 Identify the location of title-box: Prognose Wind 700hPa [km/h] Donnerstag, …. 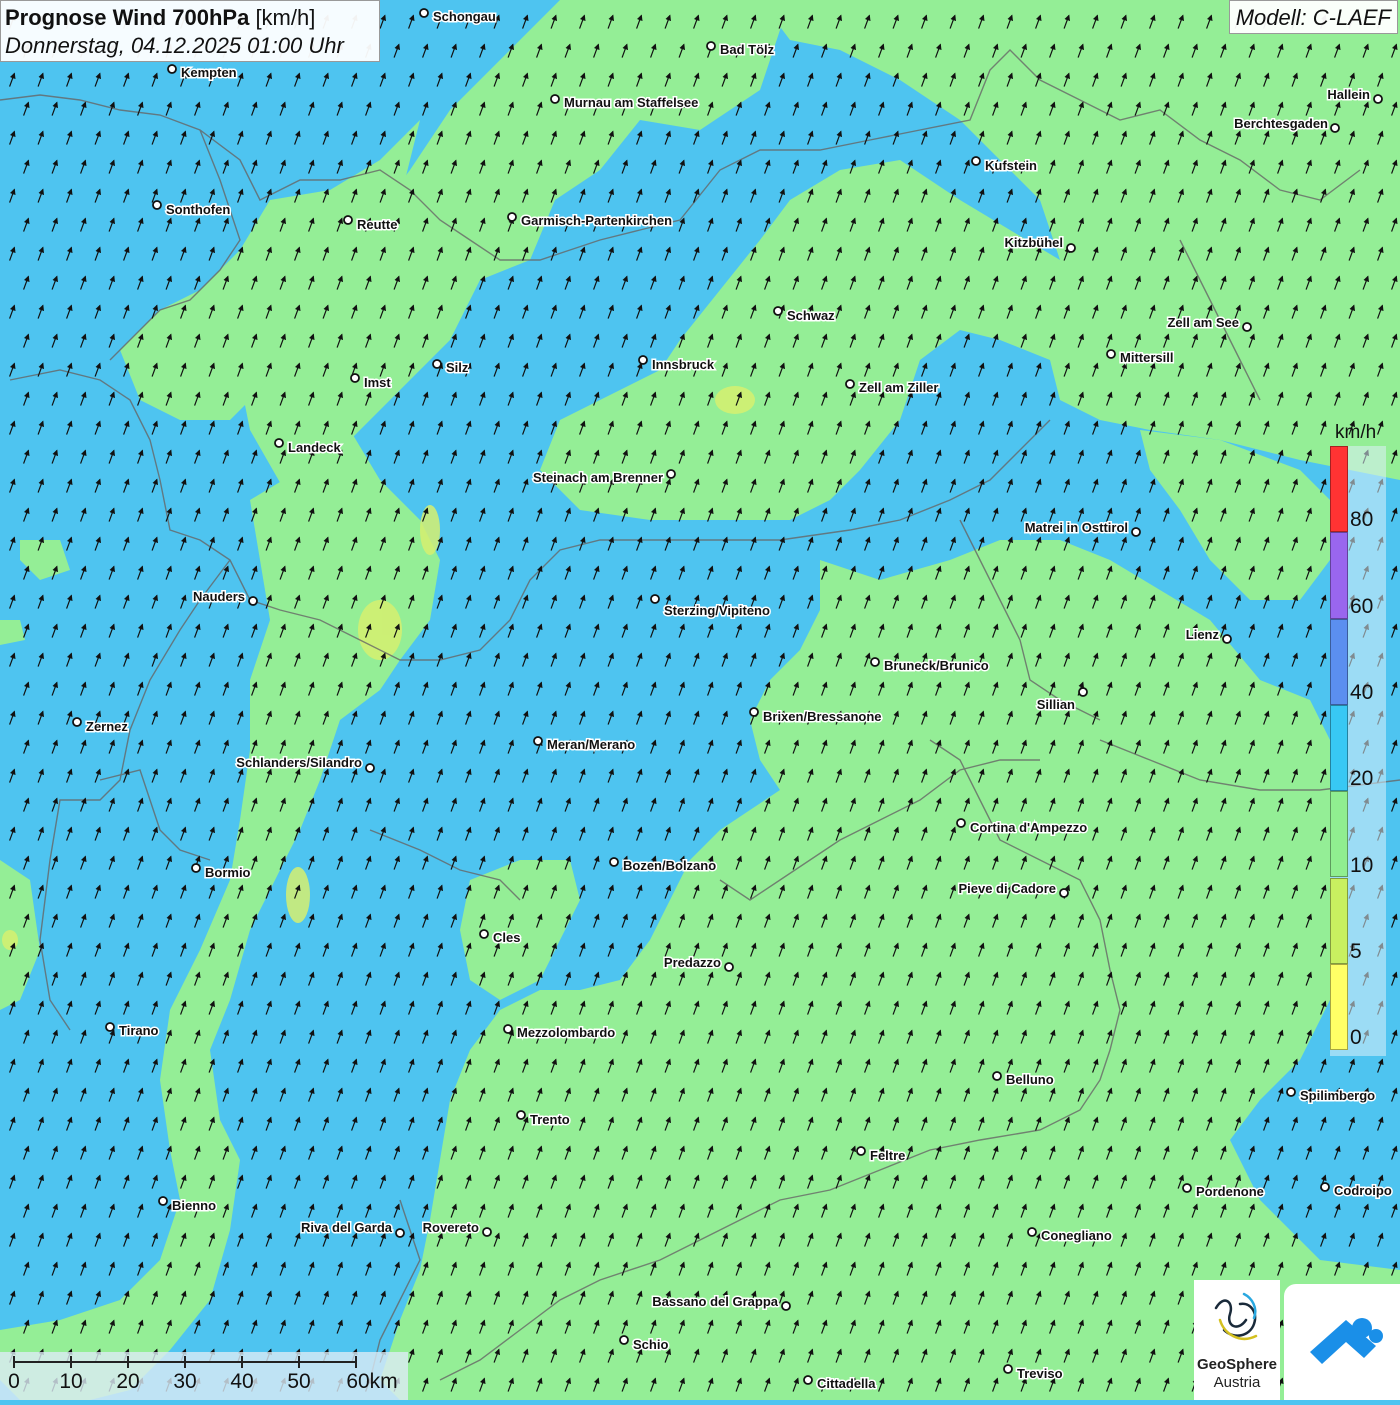
(190, 31).